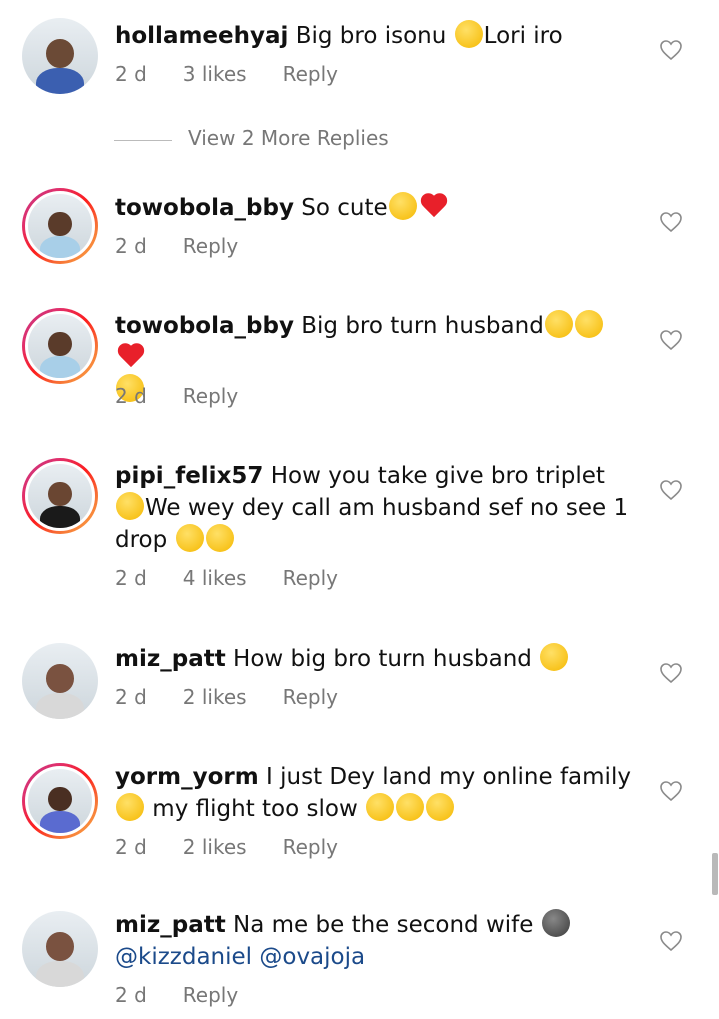  What do you see at coordinates (386, 659) in the screenshot?
I see `comment-body-text: How big bro turn husband` at bounding box center [386, 659].